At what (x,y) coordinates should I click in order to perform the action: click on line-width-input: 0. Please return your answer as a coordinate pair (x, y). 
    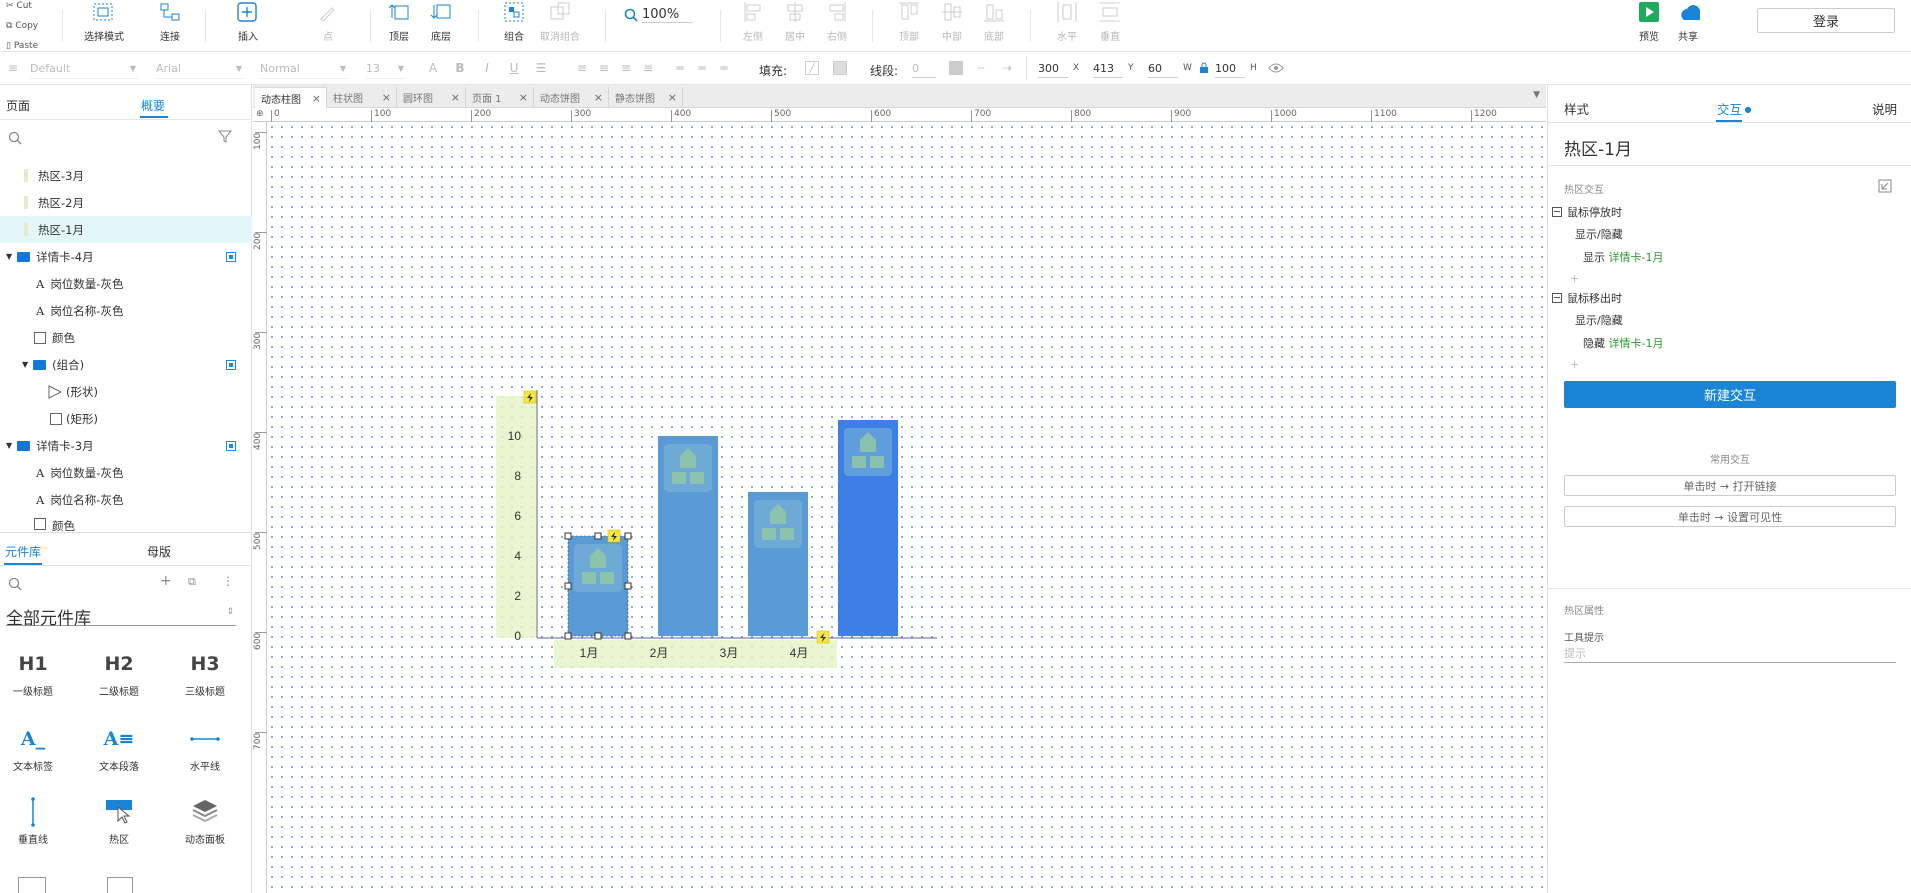
    Looking at the image, I should click on (924, 69).